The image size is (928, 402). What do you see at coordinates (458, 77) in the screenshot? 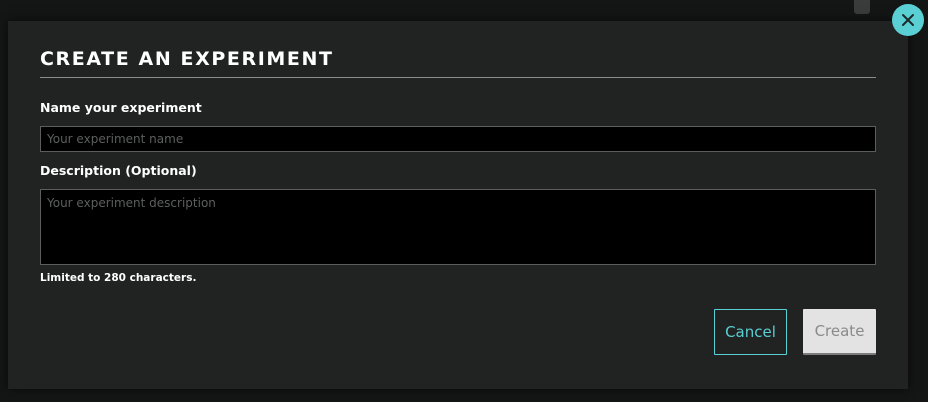
I see `title-divider` at bounding box center [458, 77].